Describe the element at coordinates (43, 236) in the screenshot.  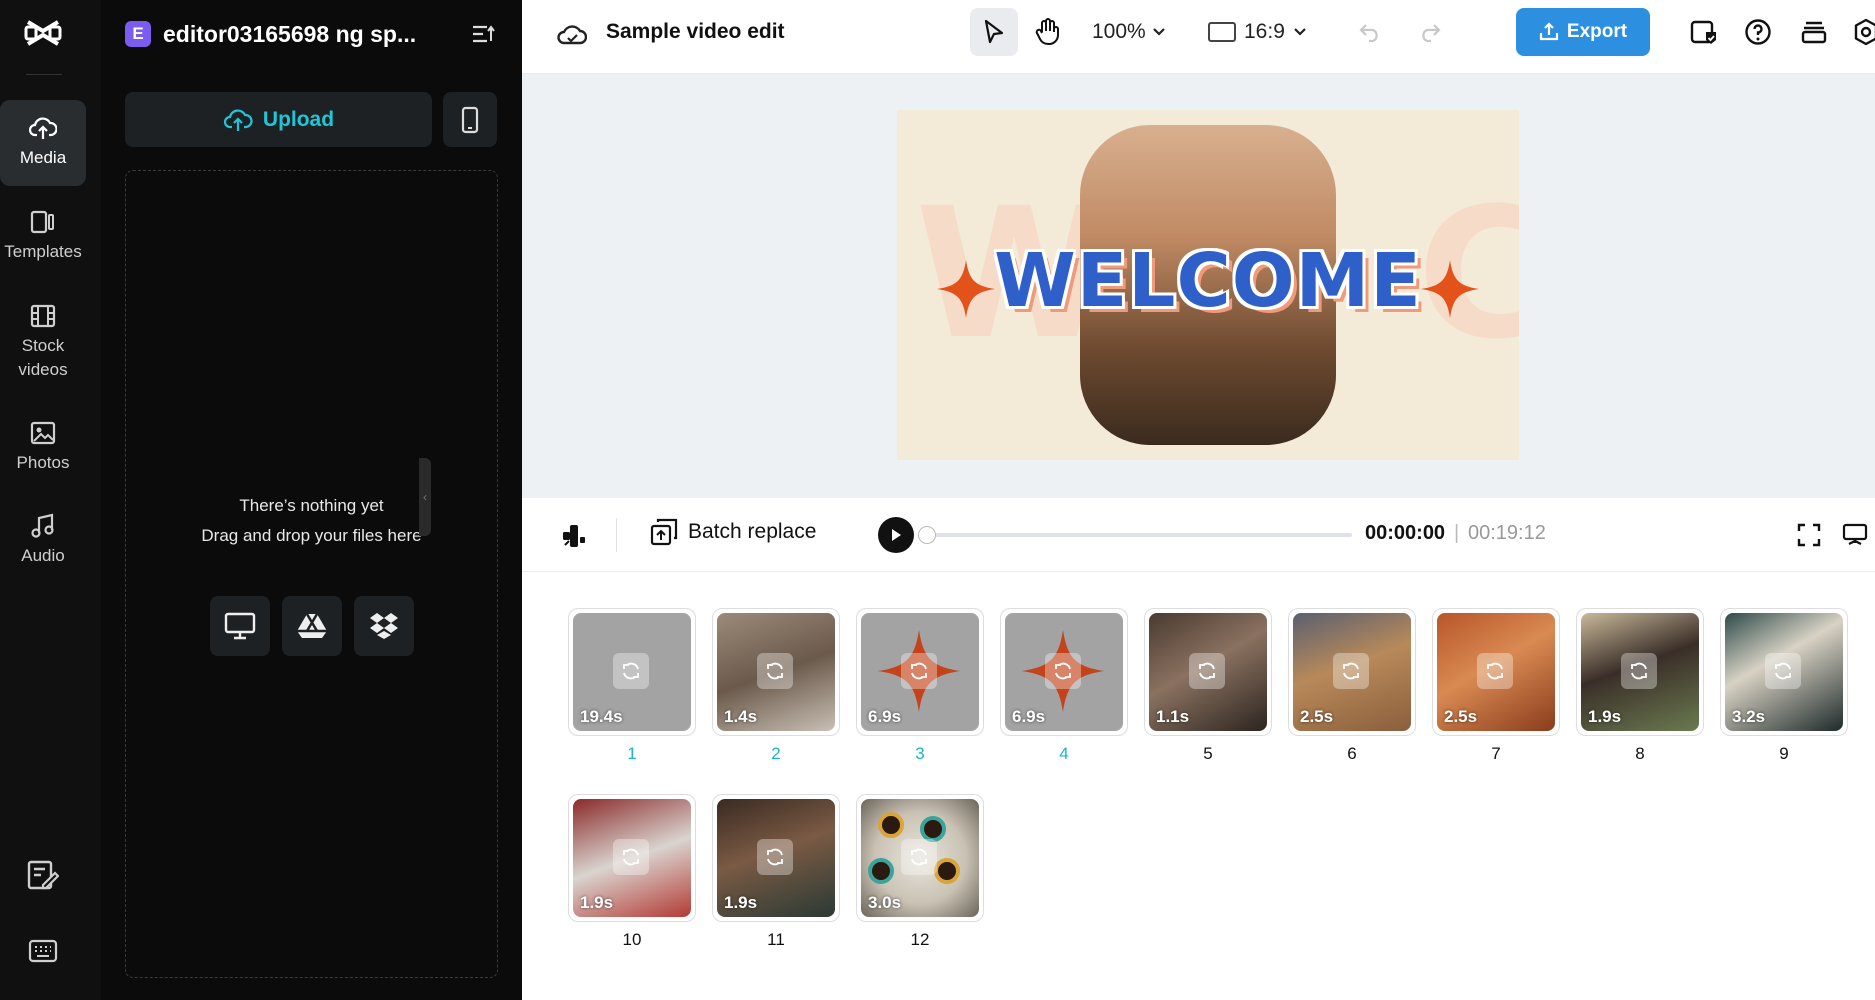
I see `rail-item-templates: Templates` at that location.